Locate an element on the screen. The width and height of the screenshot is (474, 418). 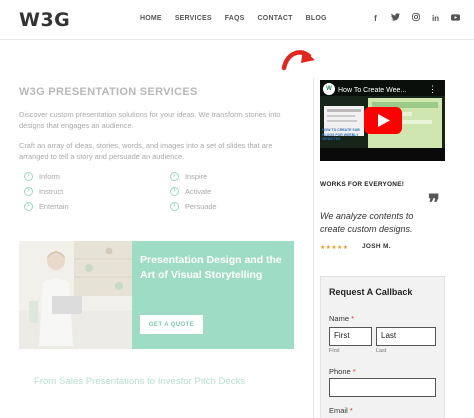
social-links: f in is located at coordinates (415, 18).